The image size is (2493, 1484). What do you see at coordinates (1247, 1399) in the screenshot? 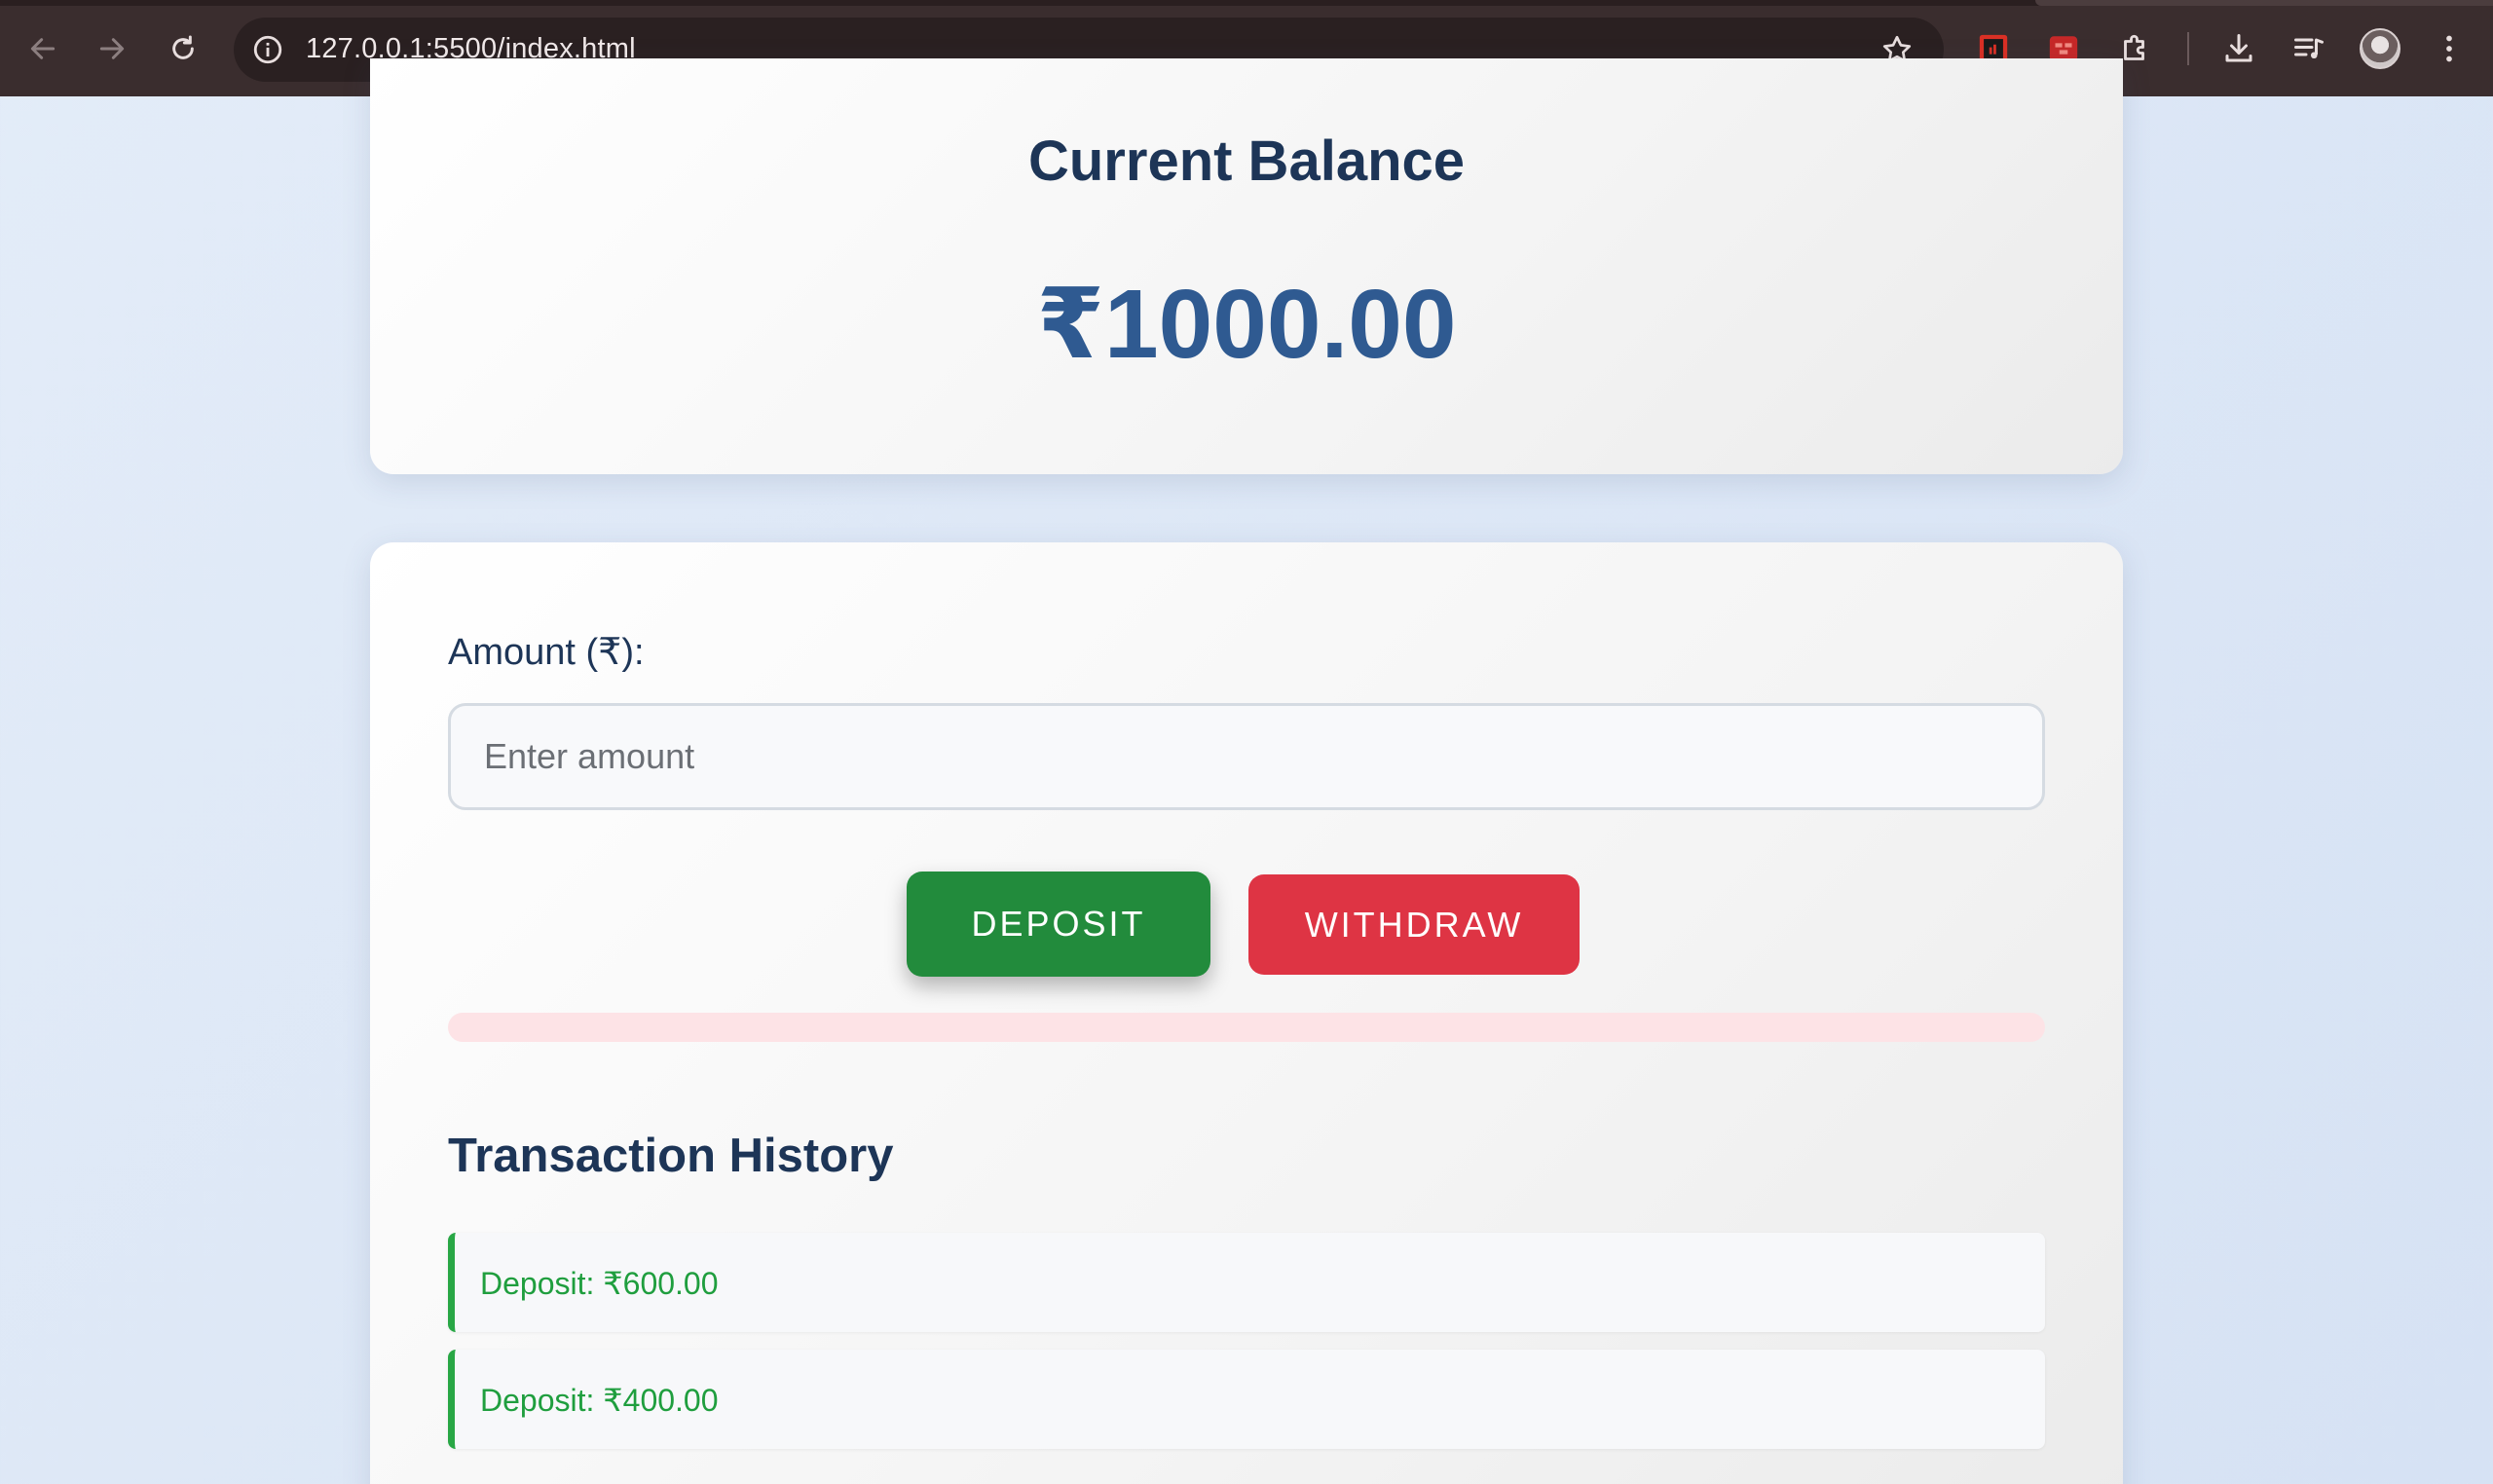
I see `list-item: Deposit: ₹400.00` at bounding box center [1247, 1399].